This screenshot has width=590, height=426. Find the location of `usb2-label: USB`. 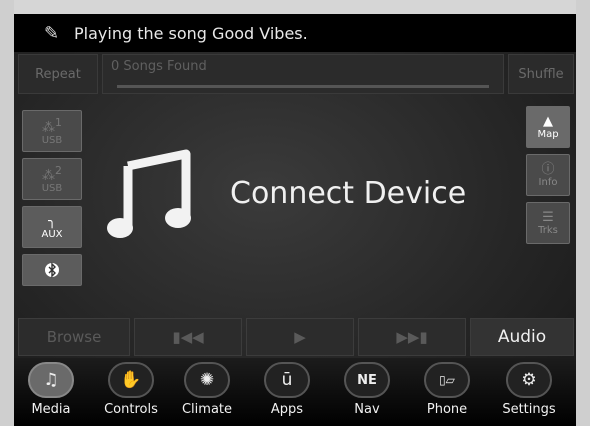

usb2-label: USB is located at coordinates (52, 189).